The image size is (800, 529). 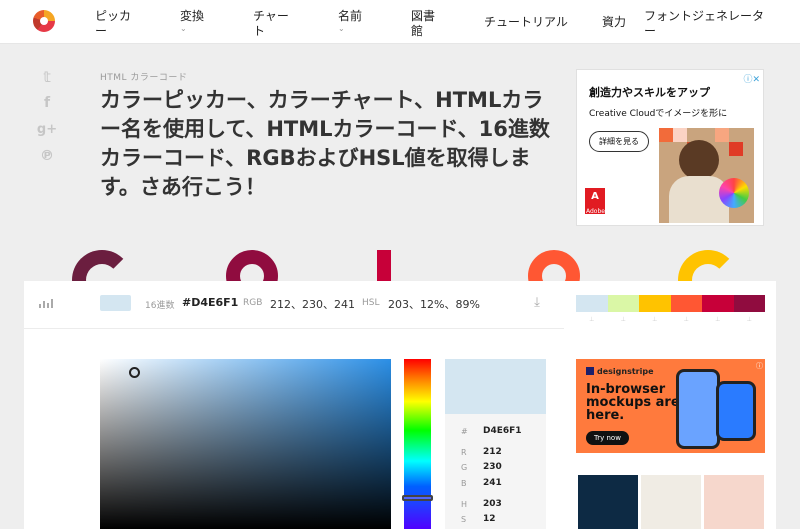 I want to click on picker-cursor, so click(x=134, y=372).